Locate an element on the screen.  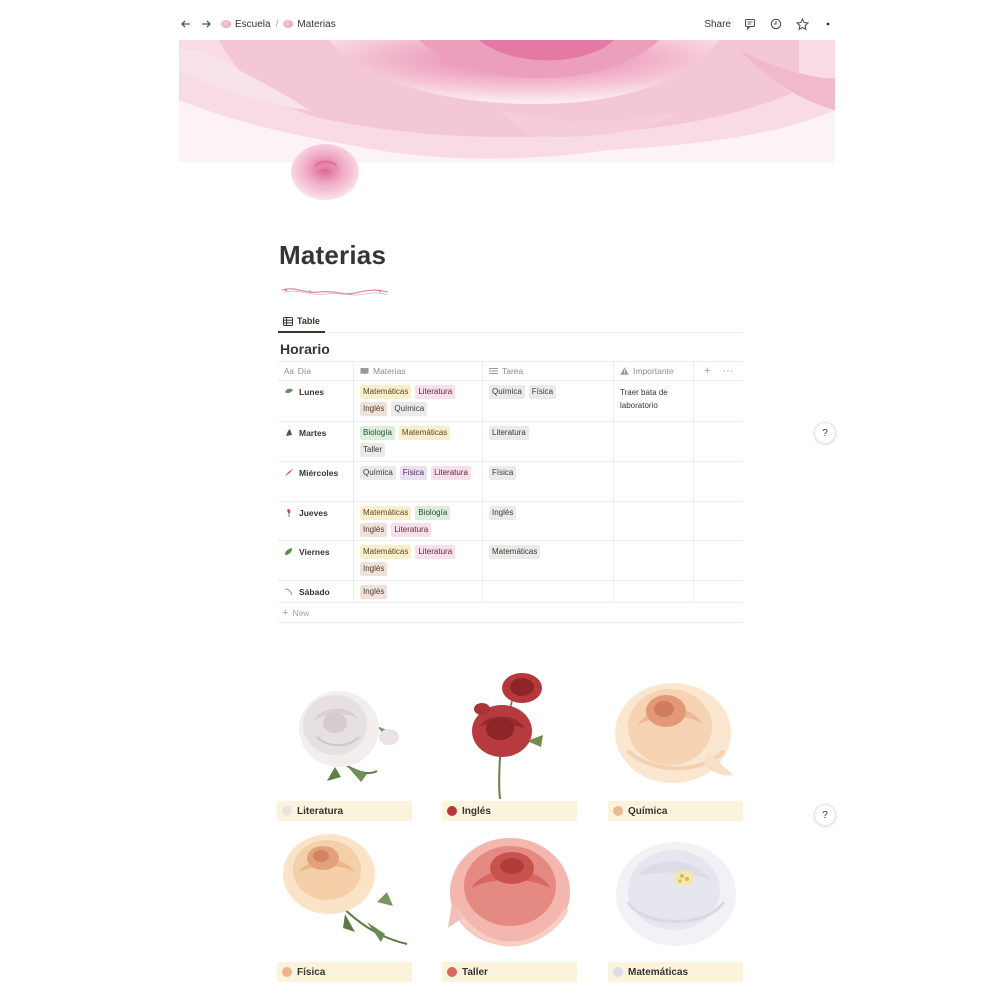
card-label: Química is located at coordinates (648, 811).